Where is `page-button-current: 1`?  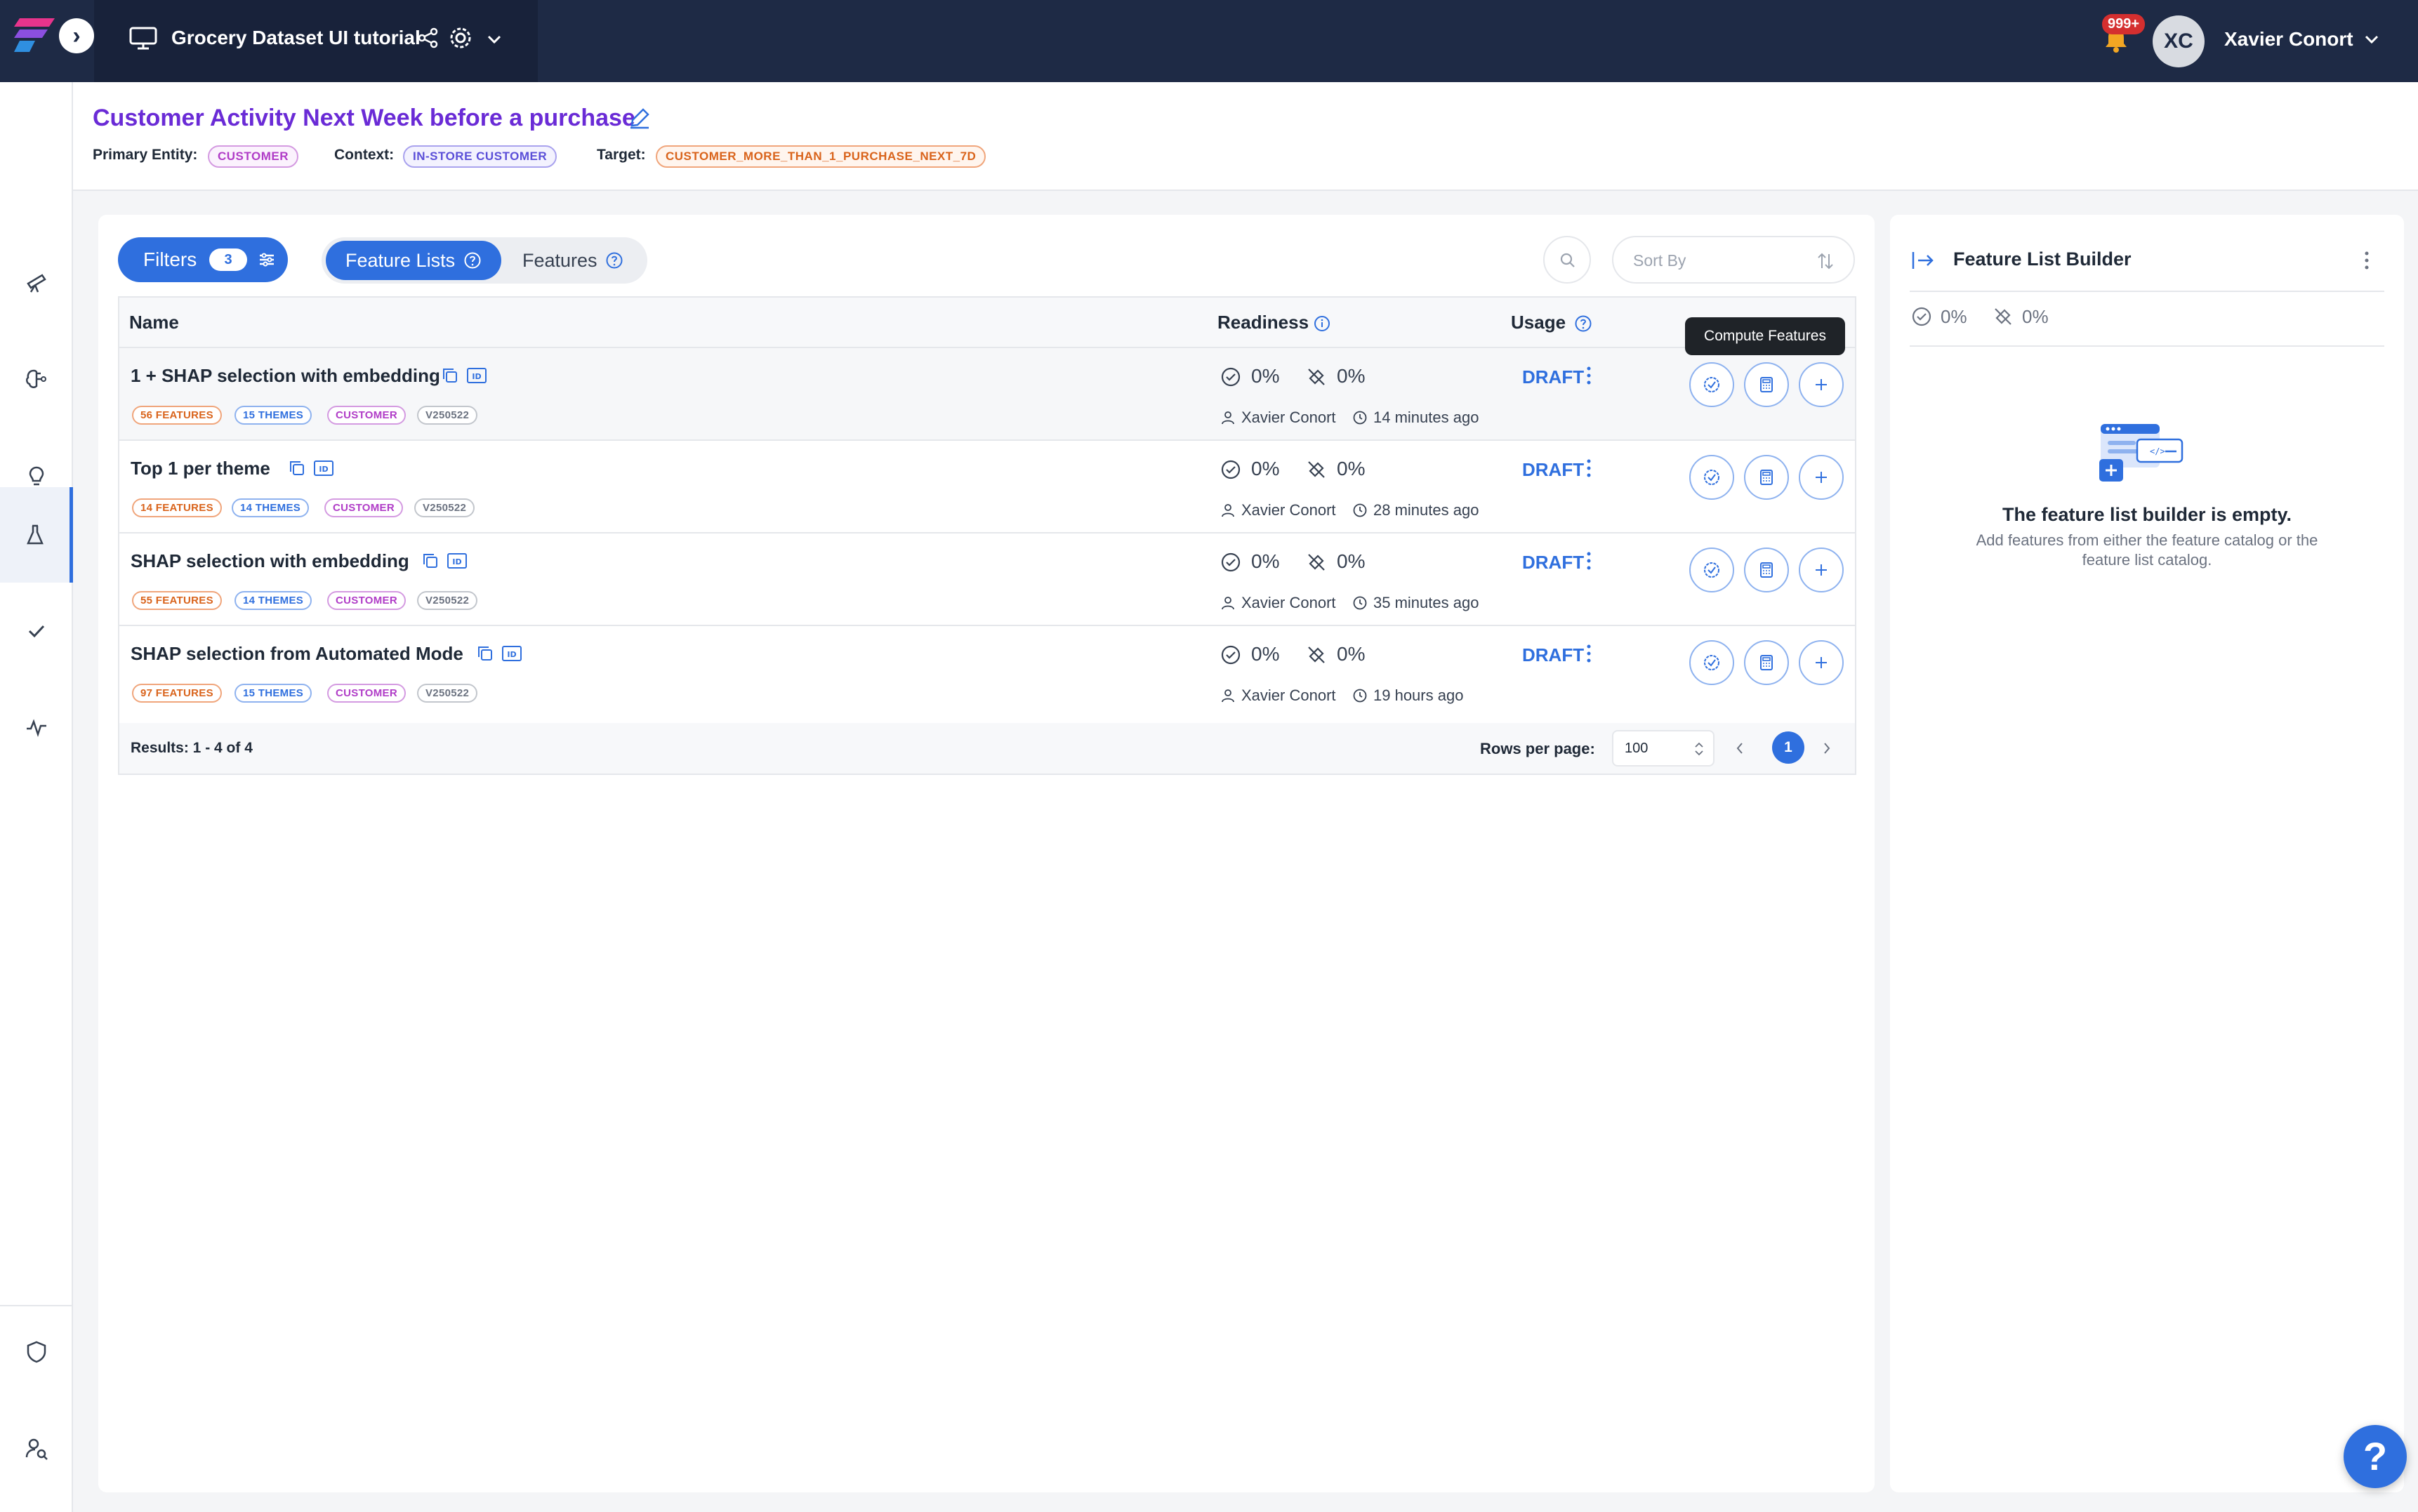
page-button-current: 1 is located at coordinates (1788, 747).